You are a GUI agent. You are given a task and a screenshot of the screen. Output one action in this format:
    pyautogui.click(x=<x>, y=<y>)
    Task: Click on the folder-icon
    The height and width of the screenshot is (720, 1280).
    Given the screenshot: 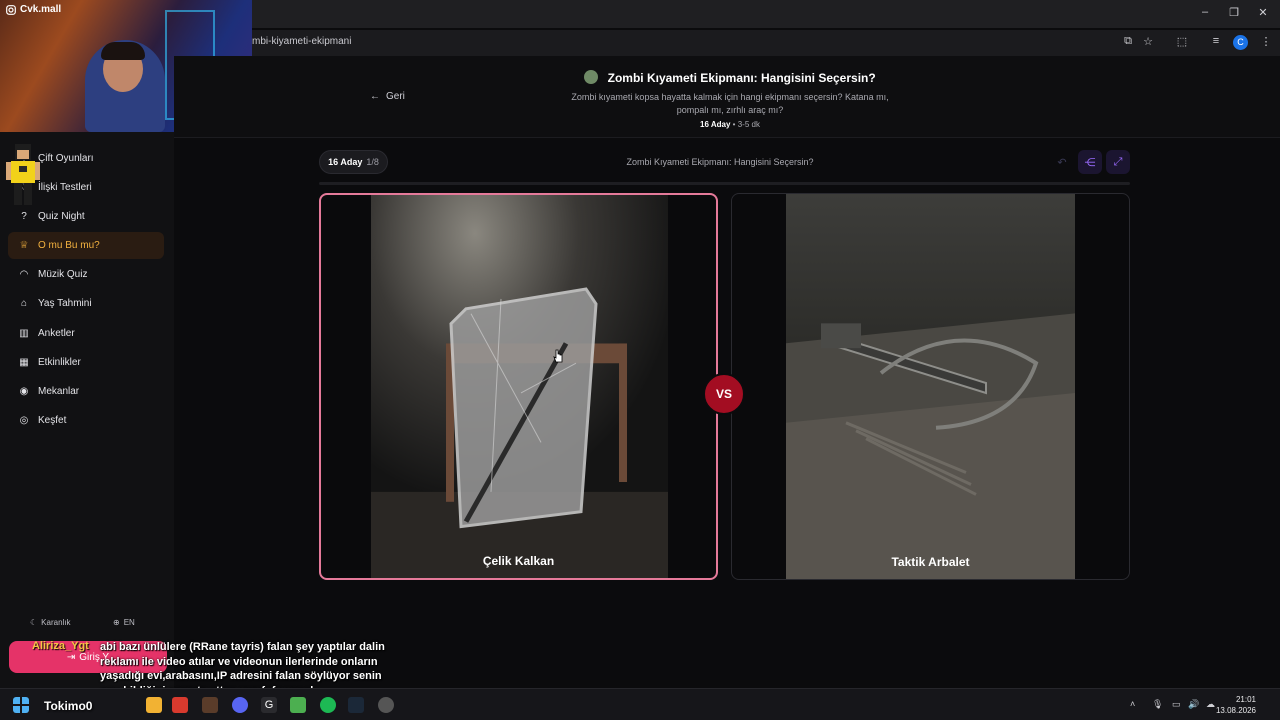 What is the action you would take?
    pyautogui.click(x=154, y=705)
    